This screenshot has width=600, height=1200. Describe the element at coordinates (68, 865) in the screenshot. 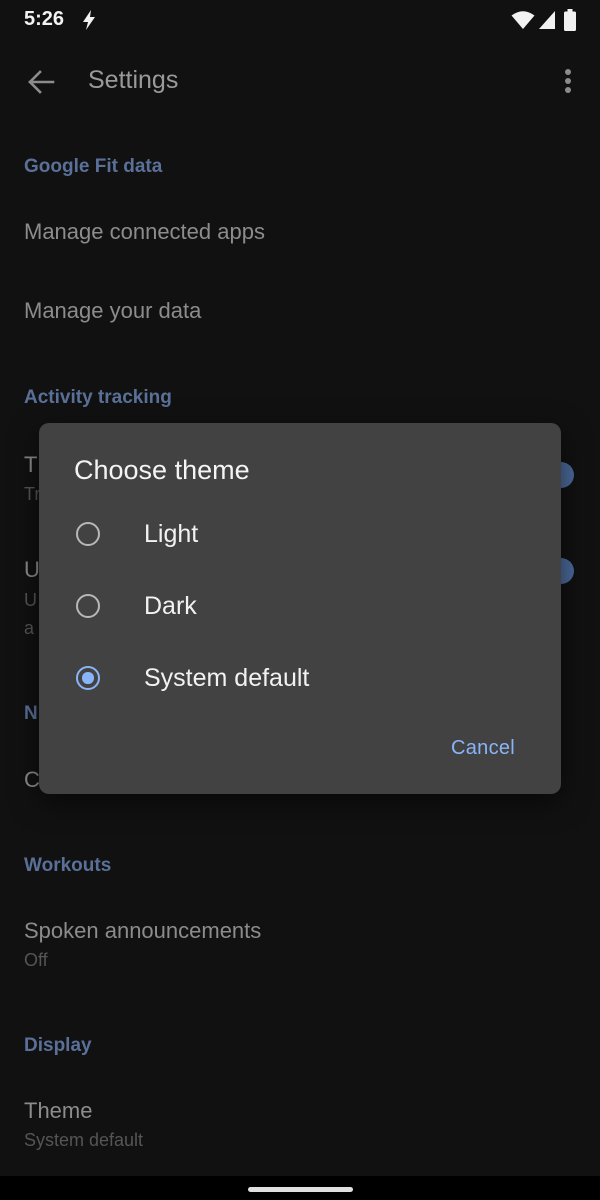

I see `section-header-workouts: Workouts` at that location.